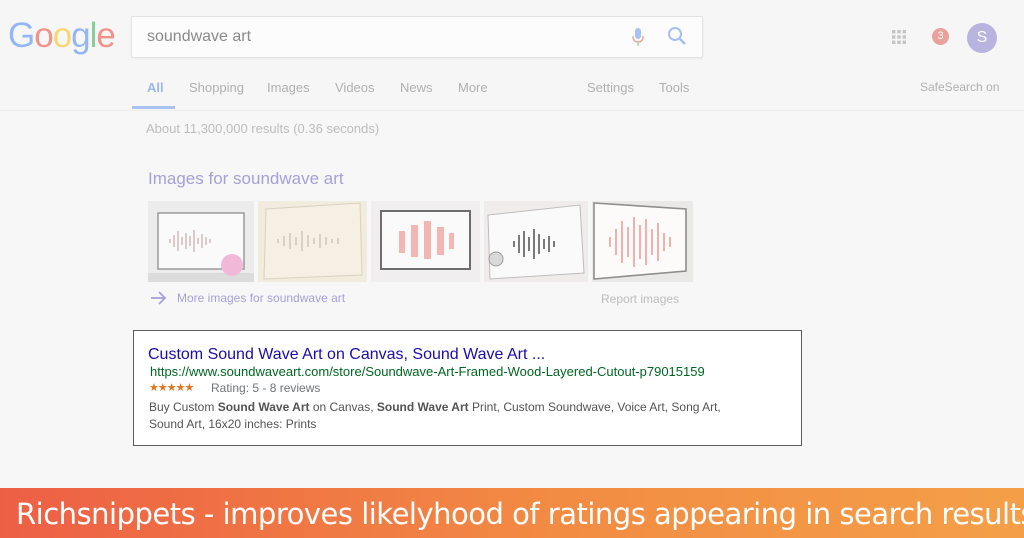  Describe the element at coordinates (899, 37) in the screenshot. I see `apps-grid-icon` at that location.